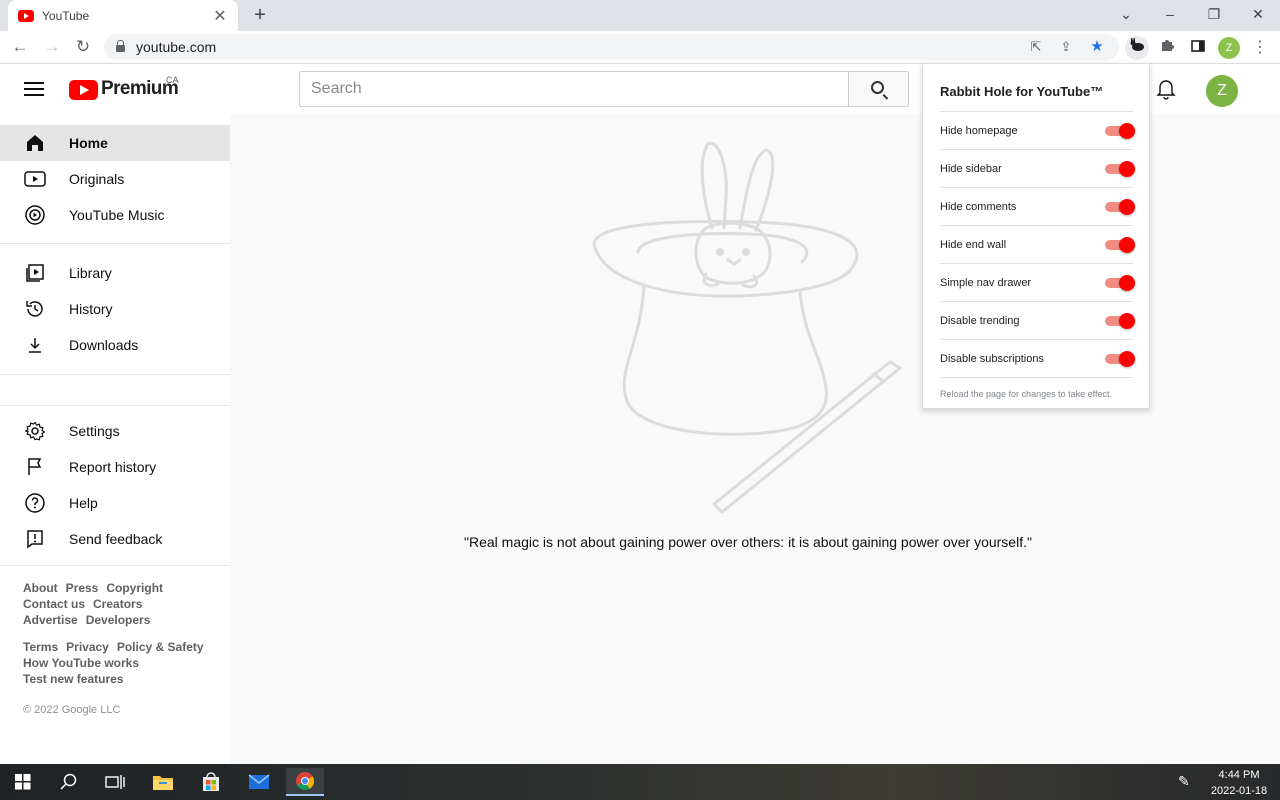 This screenshot has width=1280, height=800. What do you see at coordinates (1126, 14) in the screenshot?
I see `tab-search-chevron-down-icon: ⌄` at bounding box center [1126, 14].